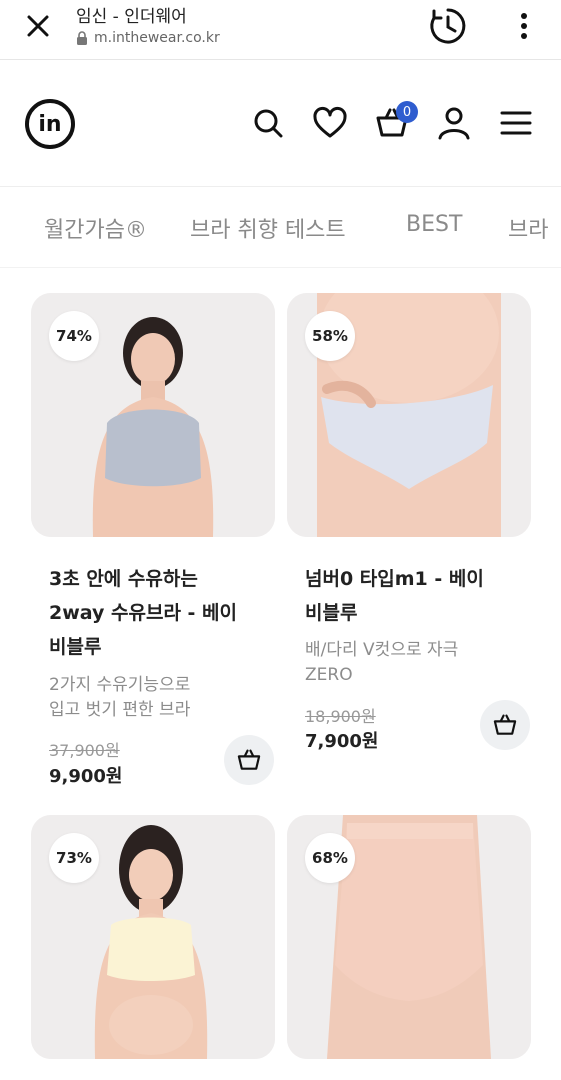 The height and width of the screenshot is (1080, 561). What do you see at coordinates (516, 123) in the screenshot?
I see `hamburger-menu-icon` at bounding box center [516, 123].